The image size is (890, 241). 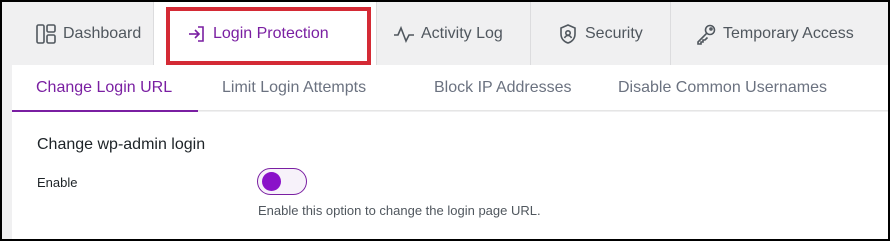 I want to click on key-icon, so click(x=706, y=34).